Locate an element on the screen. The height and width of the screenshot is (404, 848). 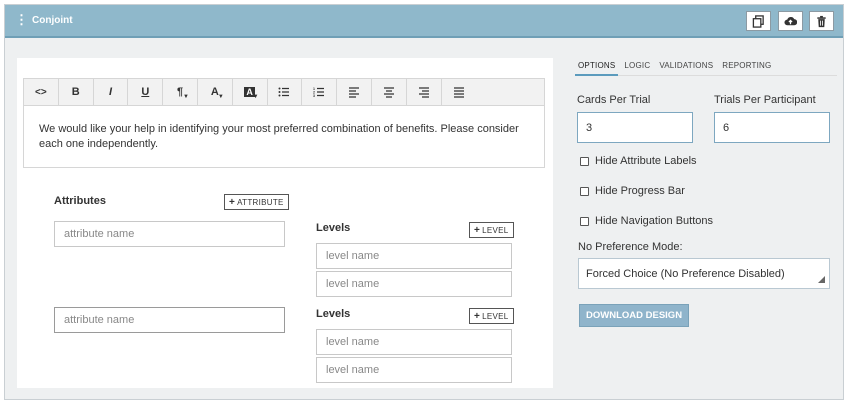
copy-icon is located at coordinates (758, 21).